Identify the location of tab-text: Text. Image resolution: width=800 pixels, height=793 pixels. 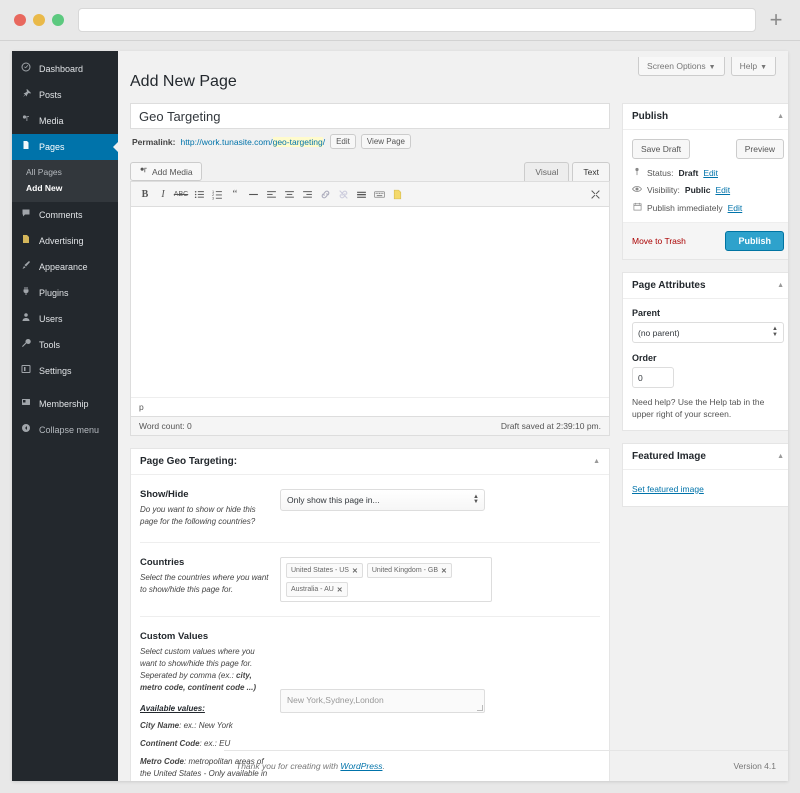
(591, 171).